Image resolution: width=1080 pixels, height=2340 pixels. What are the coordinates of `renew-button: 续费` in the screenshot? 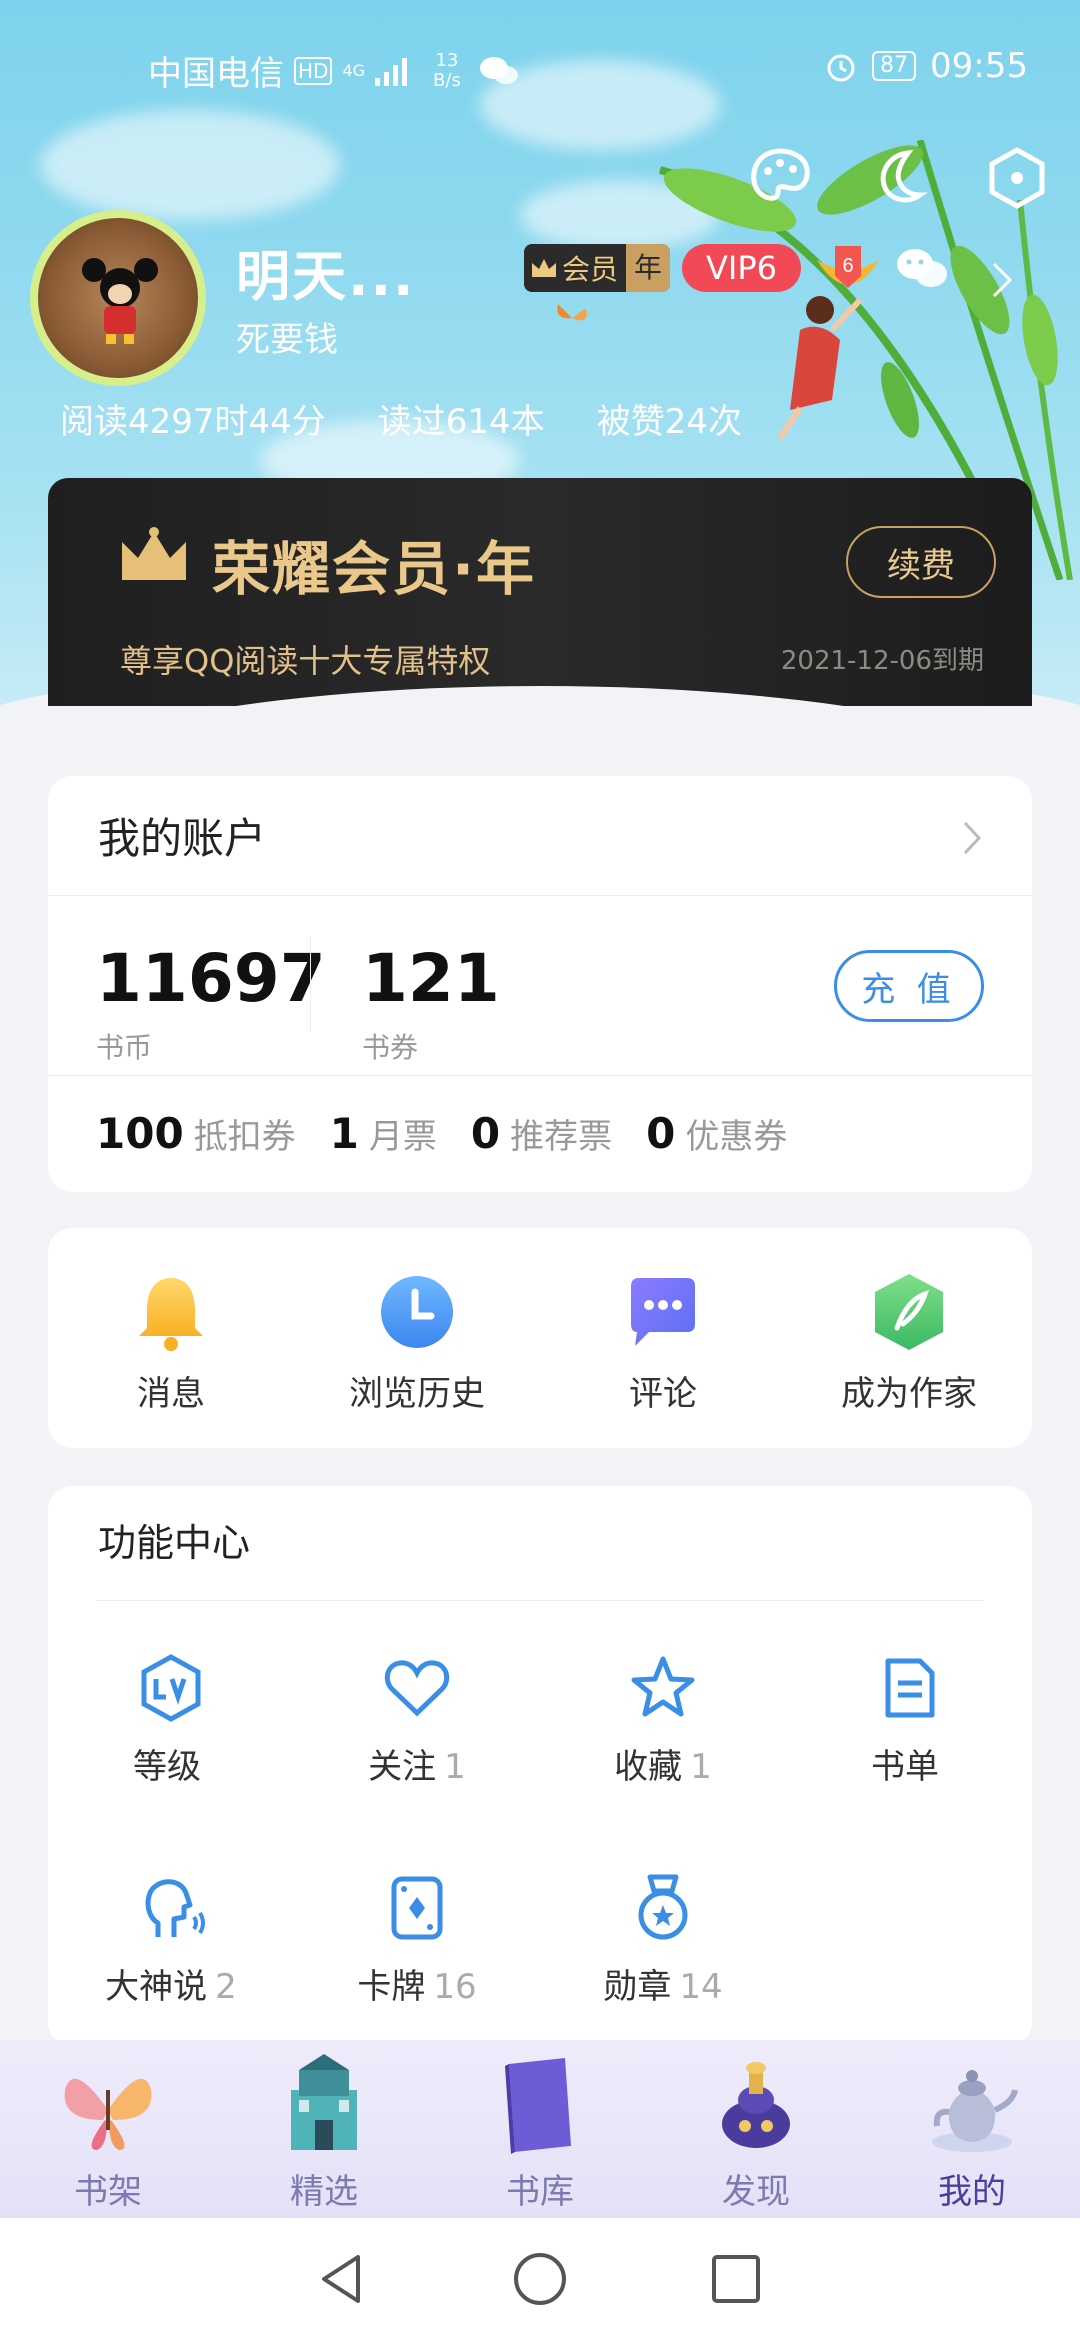 It's located at (921, 562).